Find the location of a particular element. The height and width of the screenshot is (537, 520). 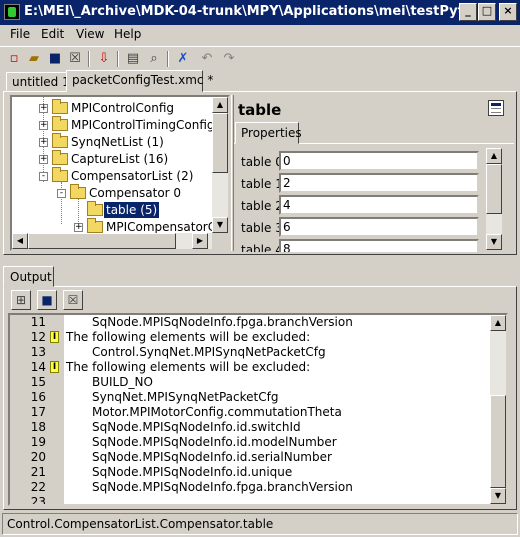

minimize-button: _ is located at coordinates (468, 12).